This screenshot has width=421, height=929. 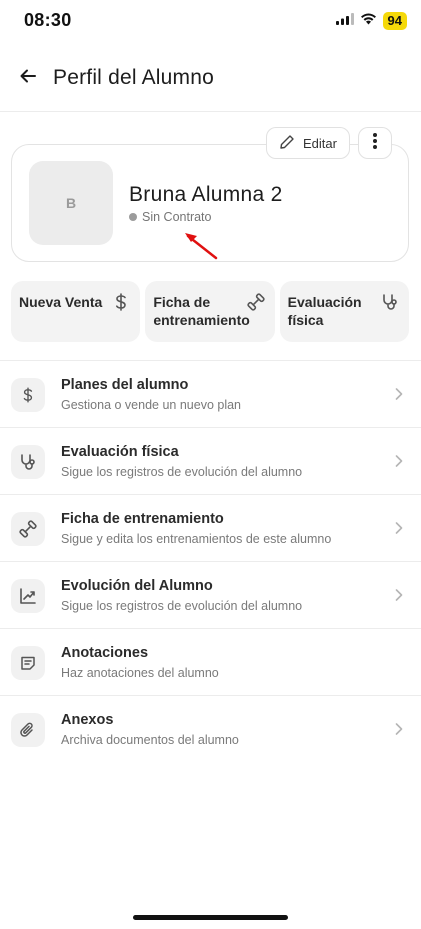 What do you see at coordinates (210, 21) in the screenshot?
I see `status-bar: 08:30 94` at bounding box center [210, 21].